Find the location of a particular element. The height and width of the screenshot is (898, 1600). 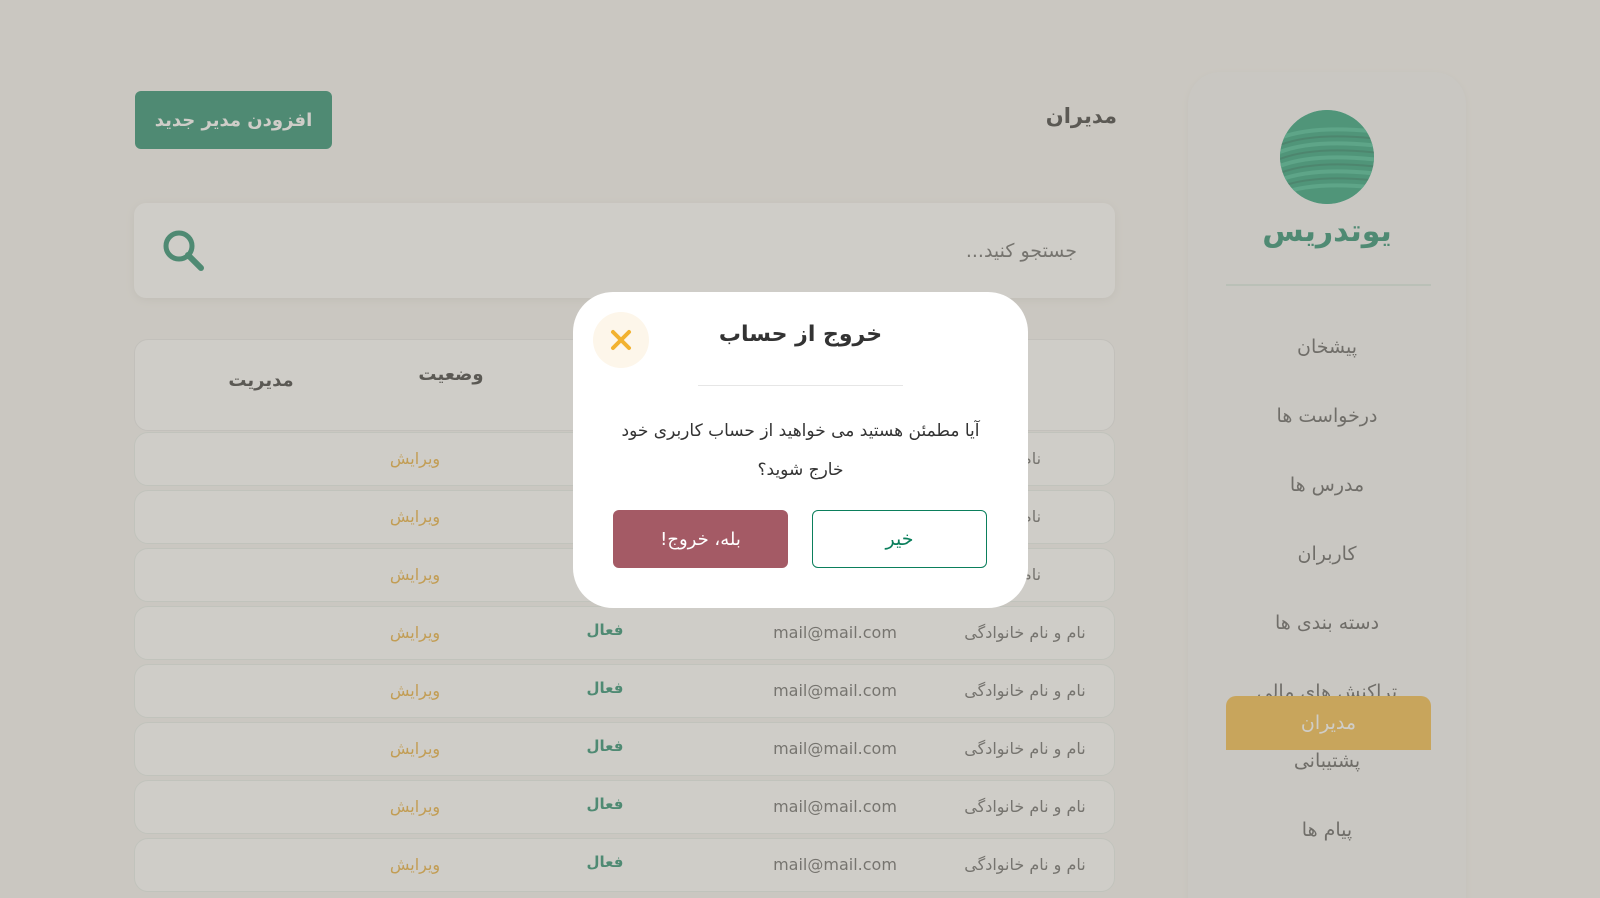

cancel-button: خیر is located at coordinates (899, 539).